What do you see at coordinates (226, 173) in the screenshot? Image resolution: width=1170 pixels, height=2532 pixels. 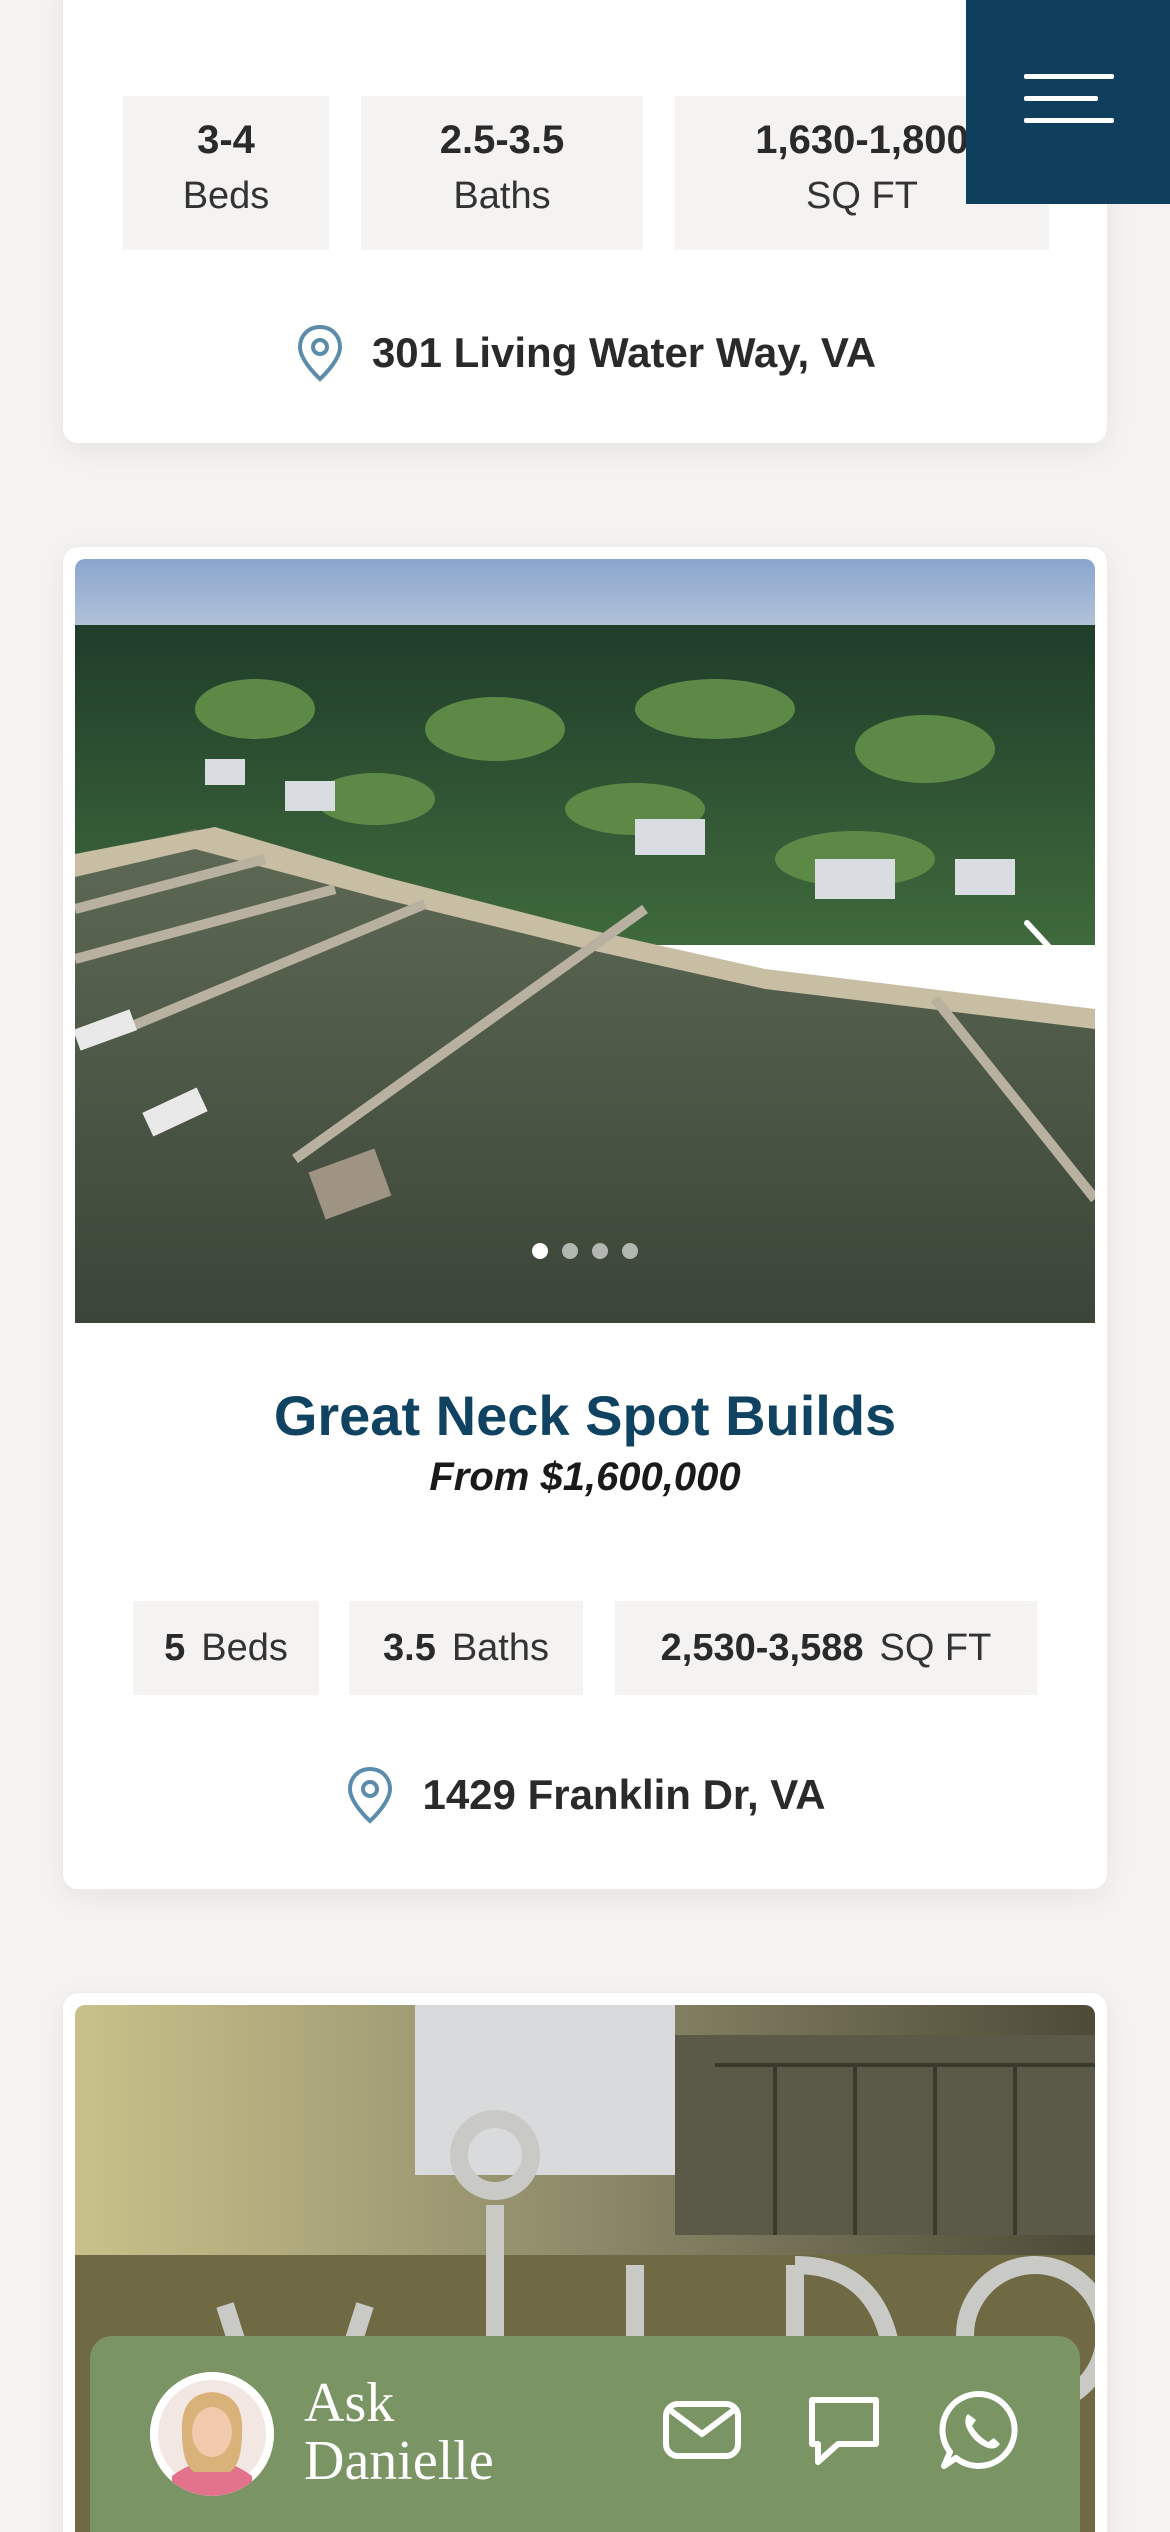 I see `stat-beds: 3-4 Beds` at bounding box center [226, 173].